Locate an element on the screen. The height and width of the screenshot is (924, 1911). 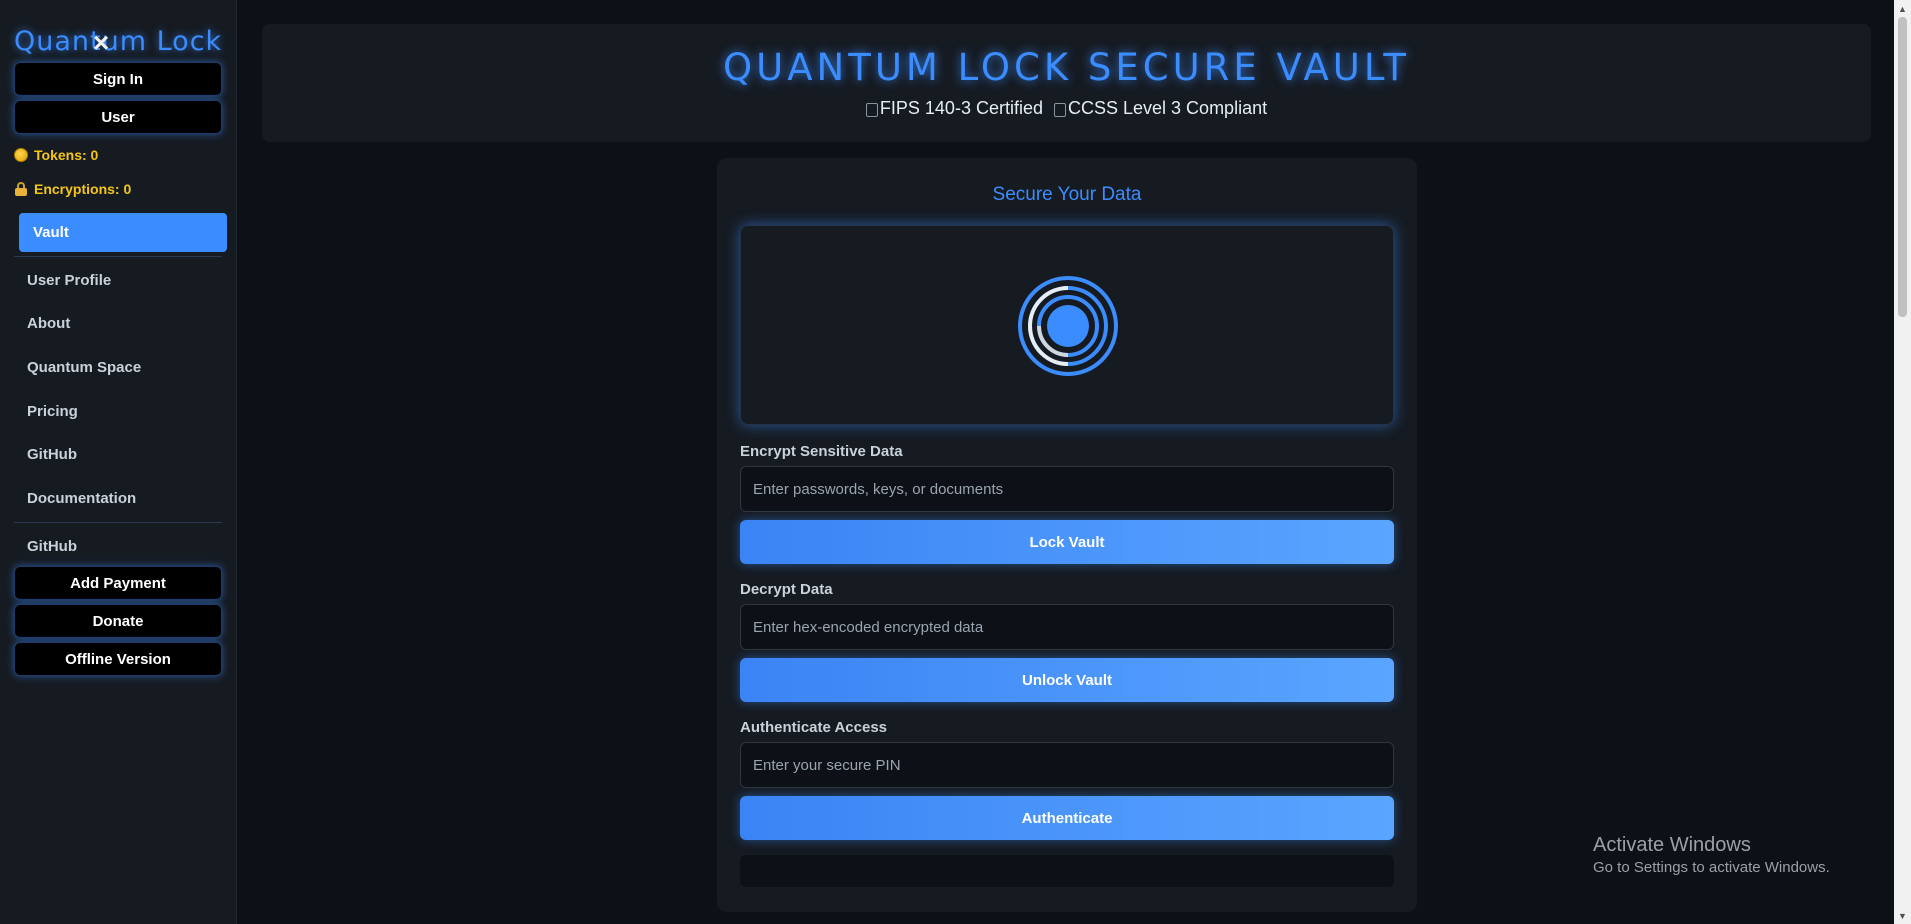
watermark-title: Activate Windows is located at coordinates (1672, 845).